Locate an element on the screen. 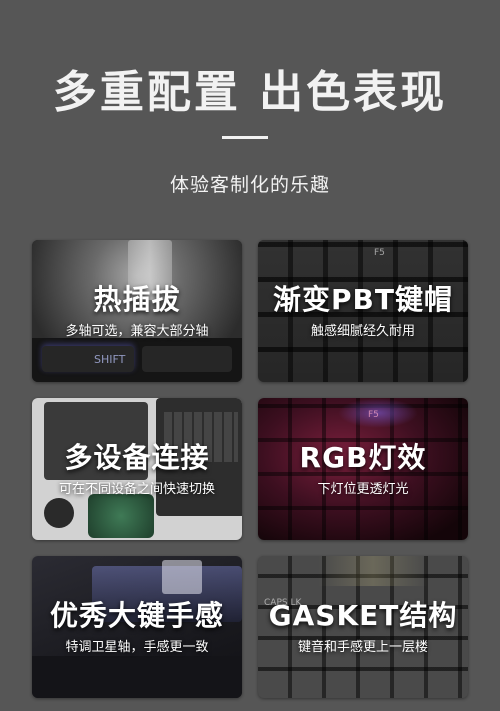  feature-card-gasket: CAPS LK GASKET结构 键音和手感更上一层楼 is located at coordinates (363, 627).